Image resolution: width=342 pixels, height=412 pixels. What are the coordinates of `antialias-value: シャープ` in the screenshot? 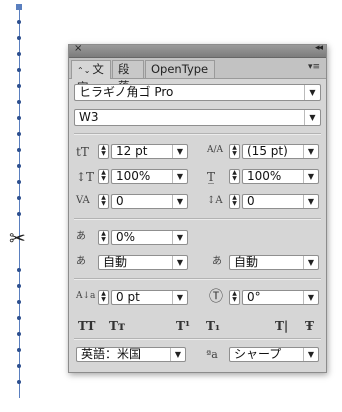 It's located at (258, 354).